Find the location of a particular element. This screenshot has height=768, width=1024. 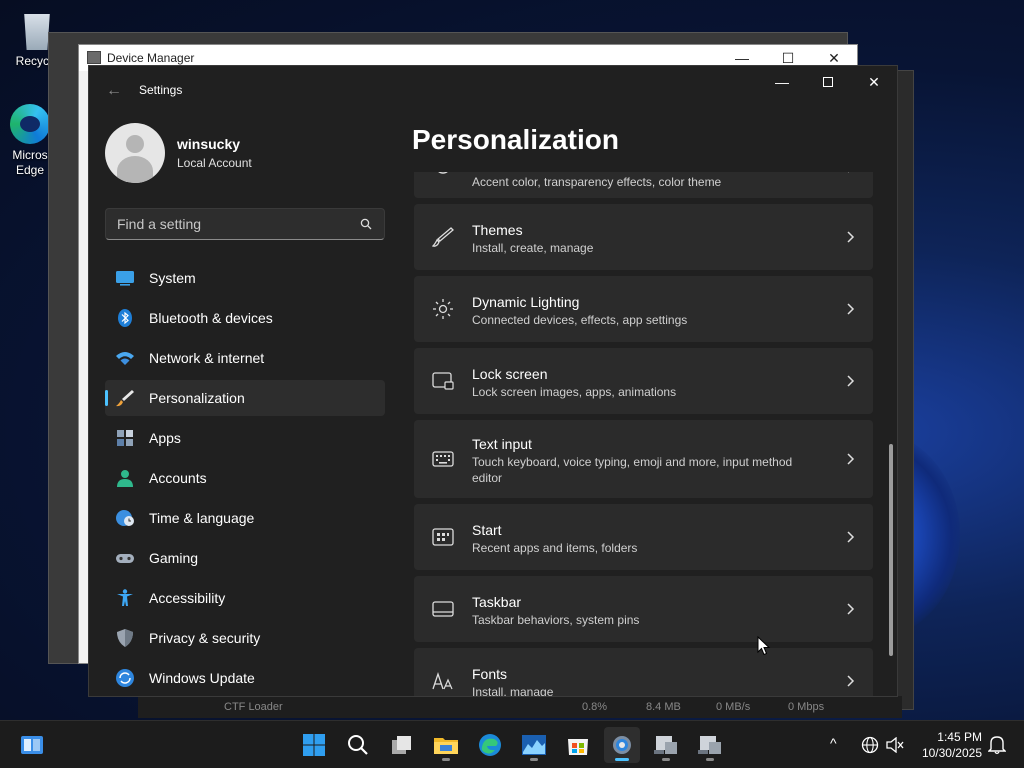

computer-management-icon is located at coordinates (709, 745).